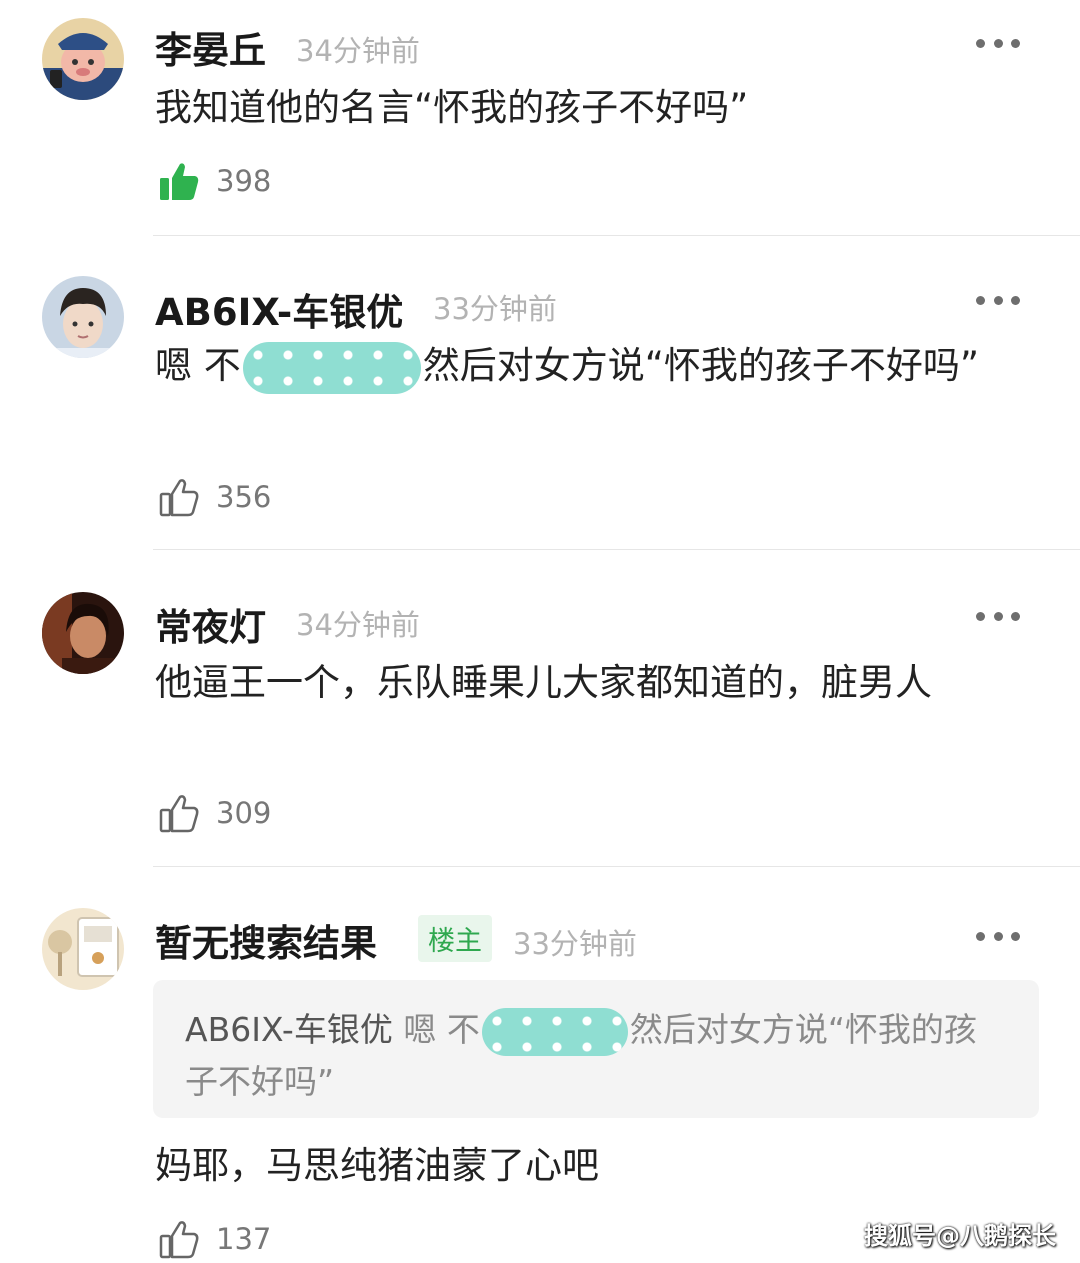 This screenshot has width=1080, height=1263. I want to click on comment-text-part: 嗯 不, so click(198, 365).